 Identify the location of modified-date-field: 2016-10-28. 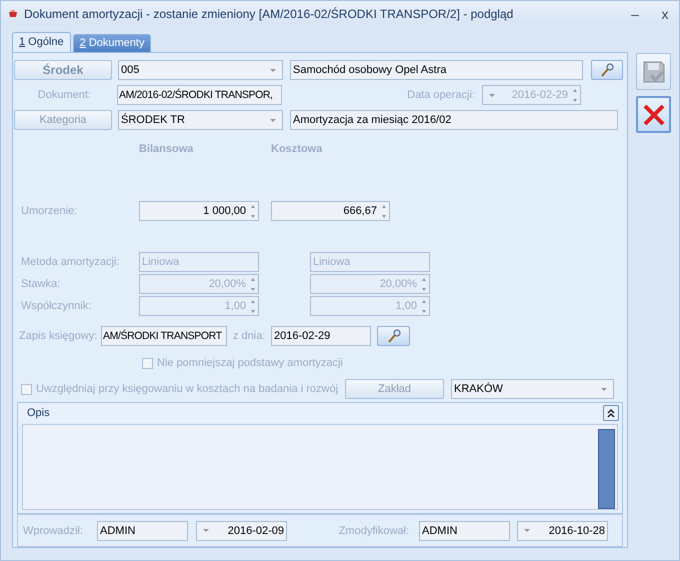
(562, 530).